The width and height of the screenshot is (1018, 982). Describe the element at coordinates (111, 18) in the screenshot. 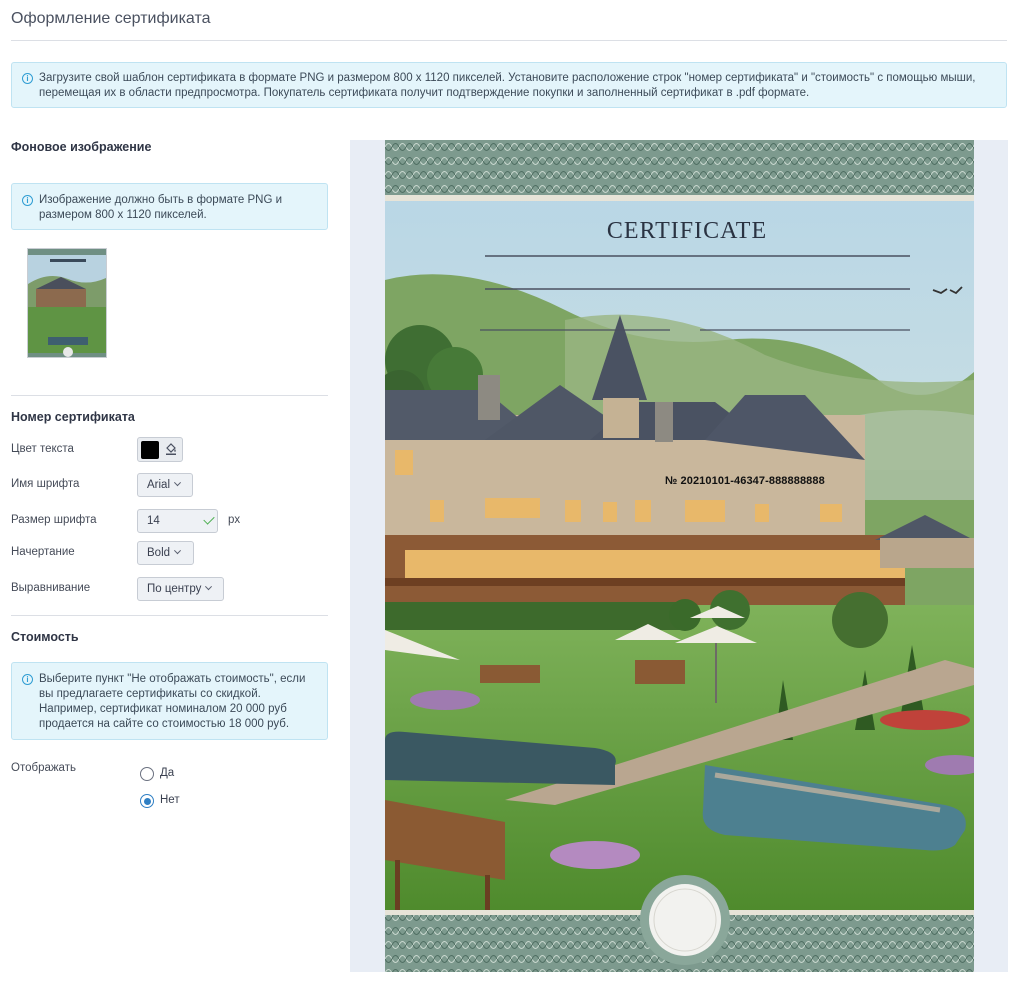

I see `page-title: Оформление сертификата` at that location.